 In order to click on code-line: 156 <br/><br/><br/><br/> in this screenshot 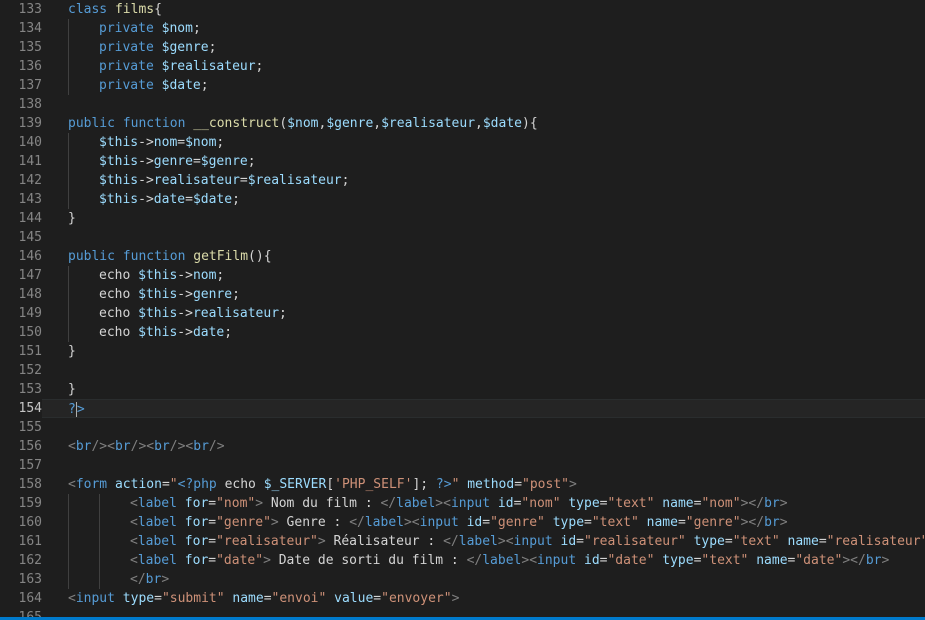, I will do `click(462, 446)`.